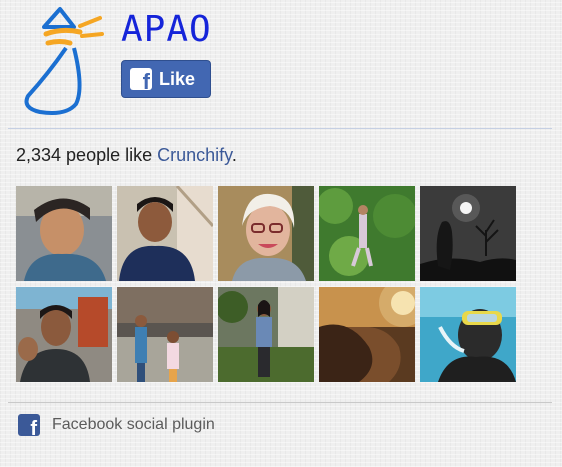  Describe the element at coordinates (194, 155) in the screenshot. I see `page-link: Crunchify` at that location.